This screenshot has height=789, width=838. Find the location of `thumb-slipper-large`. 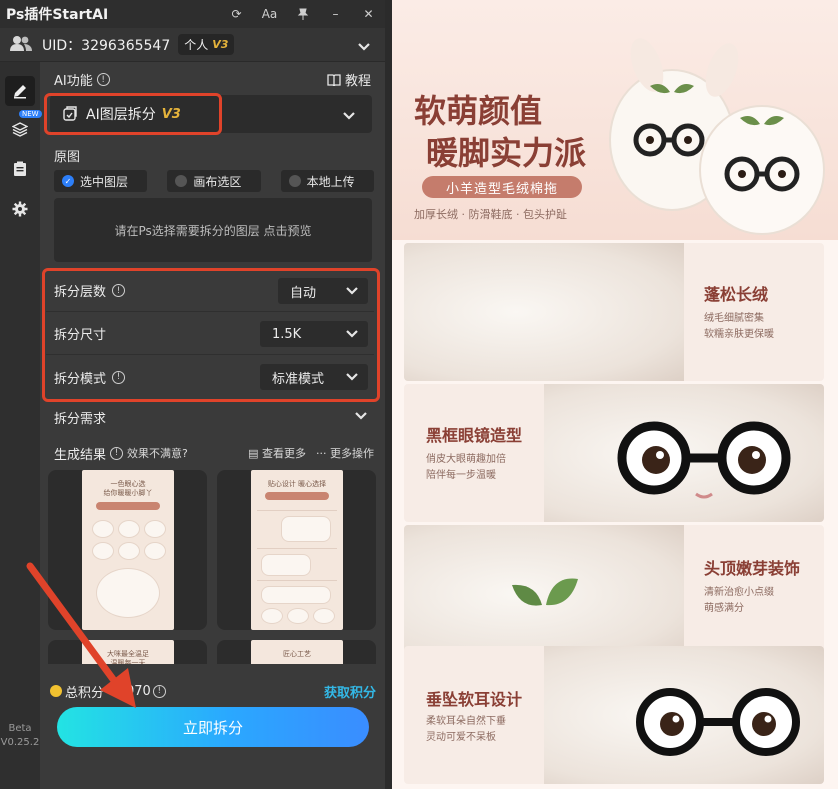

thumb-slipper-large is located at coordinates (128, 593).